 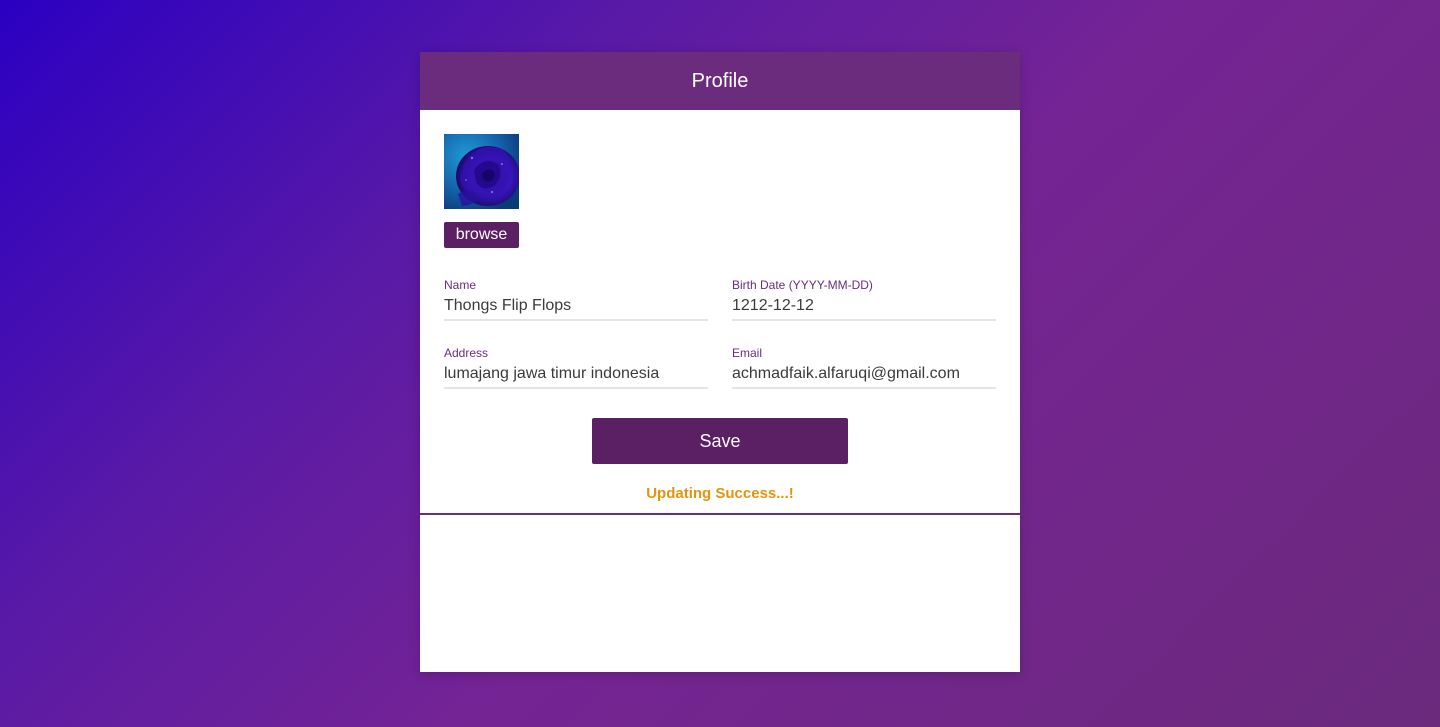 I want to click on address-field: Address, so click(x=576, y=367).